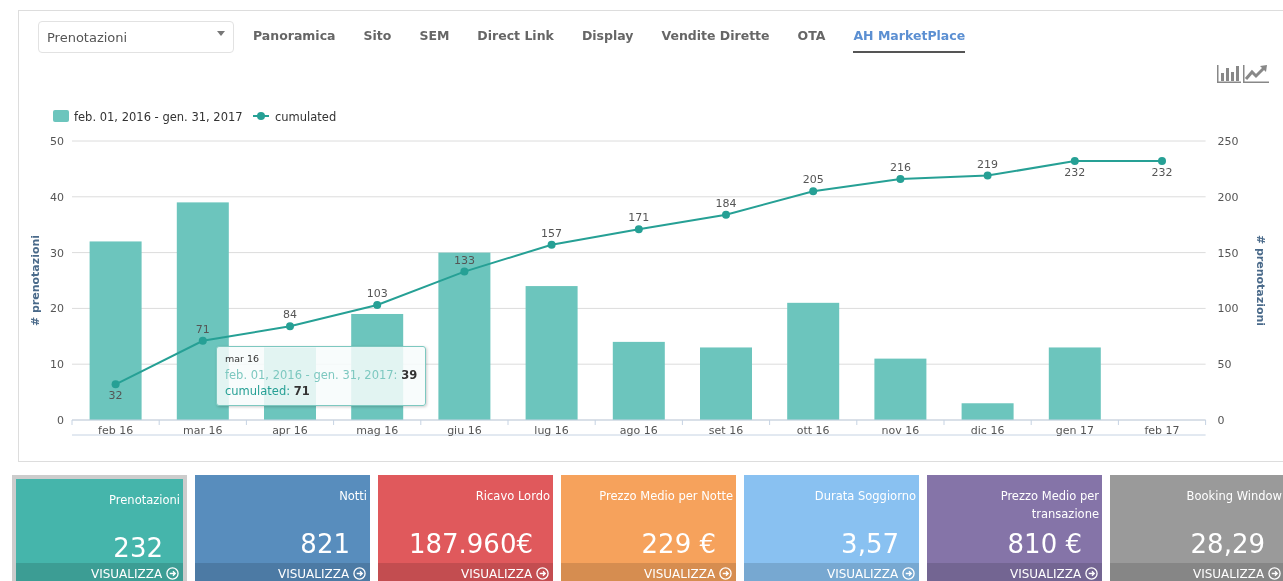 The image size is (1283, 581). Describe the element at coordinates (258, 391) in the screenshot. I see `tooltip-series-label: cumulated:` at that location.